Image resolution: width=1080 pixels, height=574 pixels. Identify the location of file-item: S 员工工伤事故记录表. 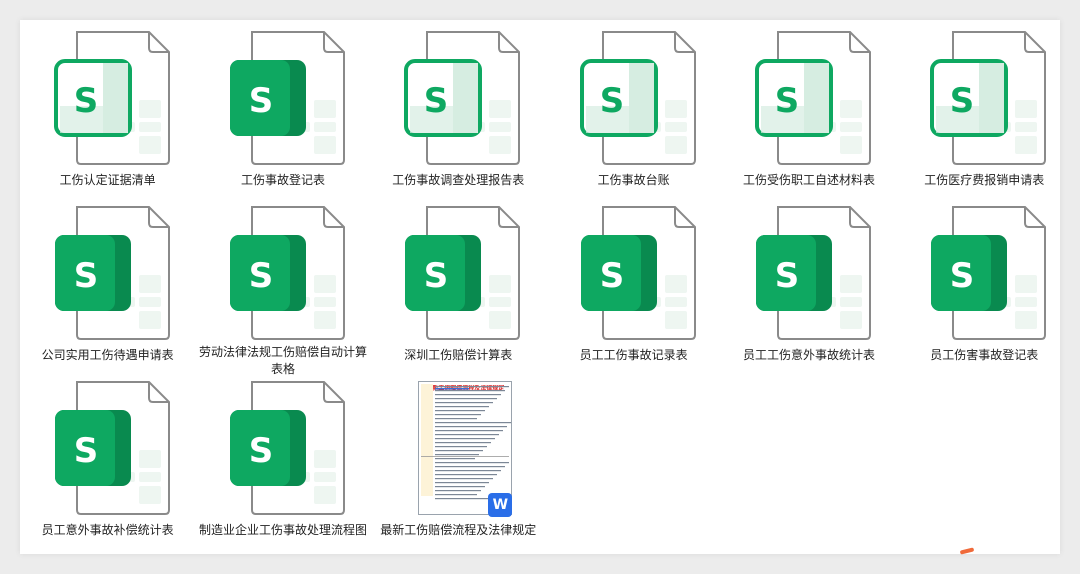
(633, 290).